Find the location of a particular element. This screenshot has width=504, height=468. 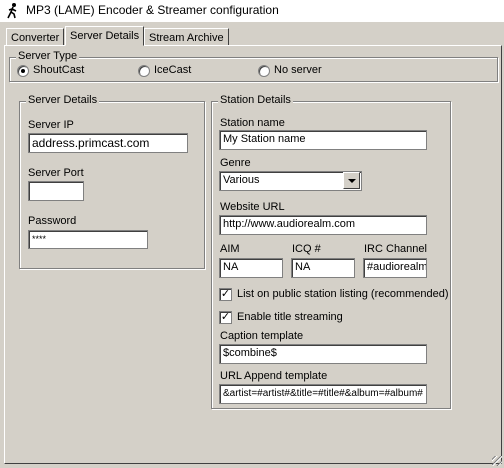

server-details-legend: Server Details is located at coordinates (63, 100).